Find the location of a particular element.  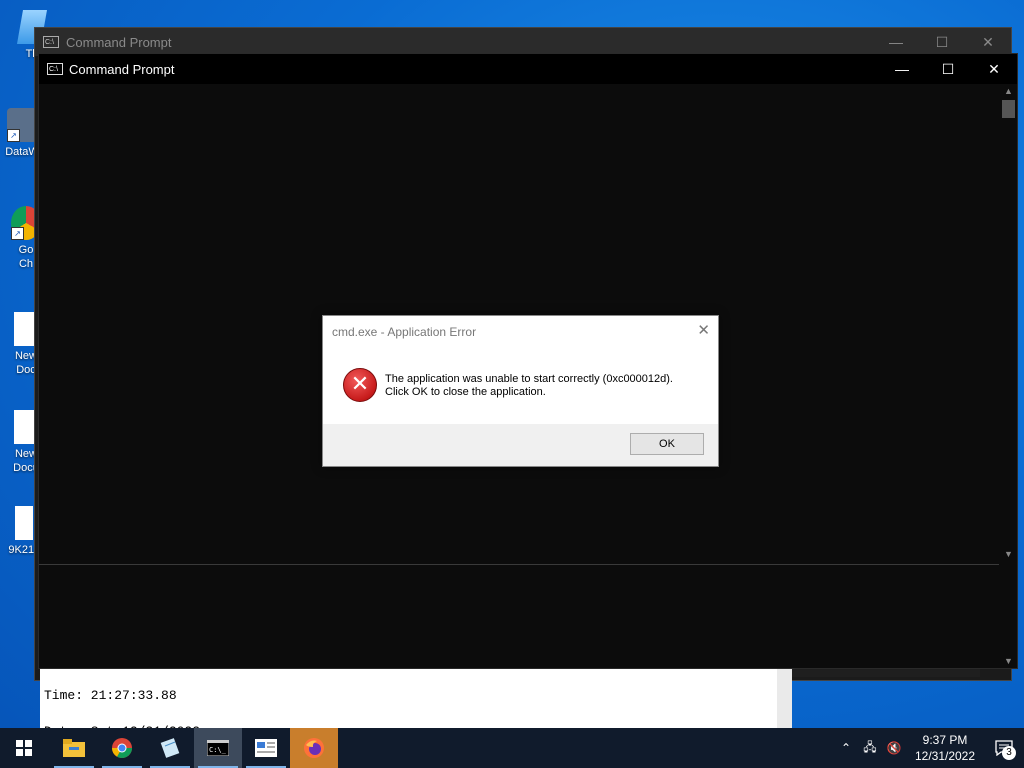

firefox-icon is located at coordinates (314, 748).